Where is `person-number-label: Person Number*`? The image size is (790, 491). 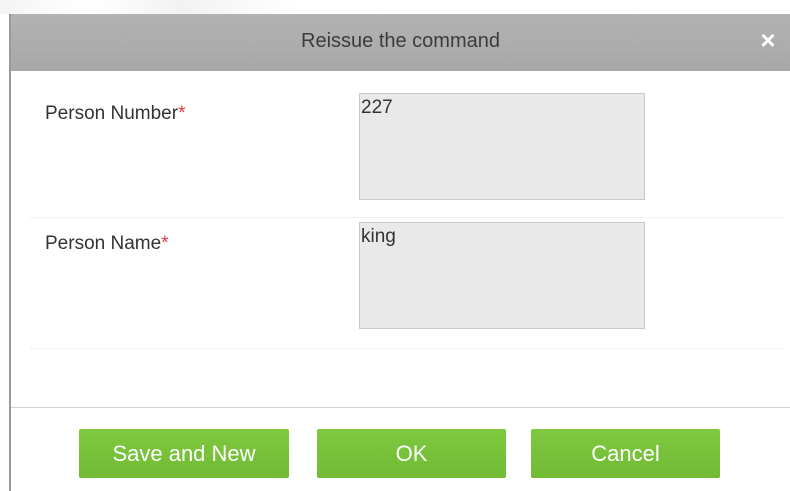 person-number-label: Person Number* is located at coordinates (115, 114).